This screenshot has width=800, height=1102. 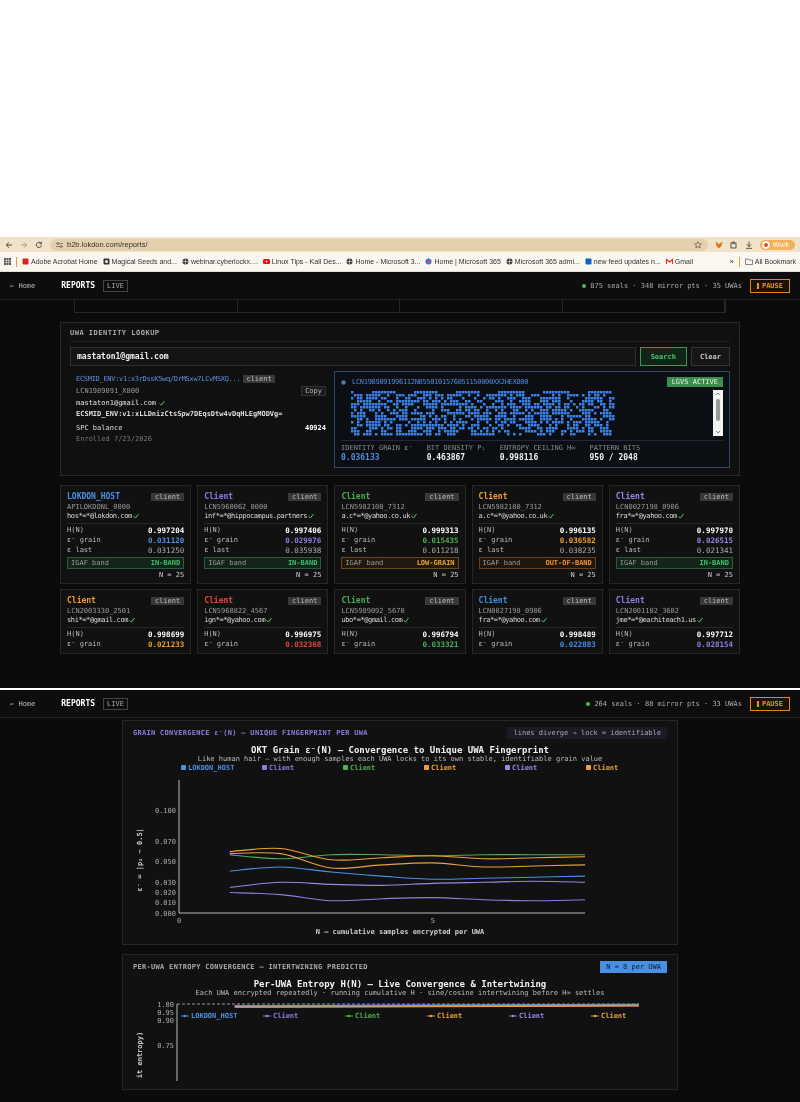 I want to click on fox-icon, so click(x=718, y=244).